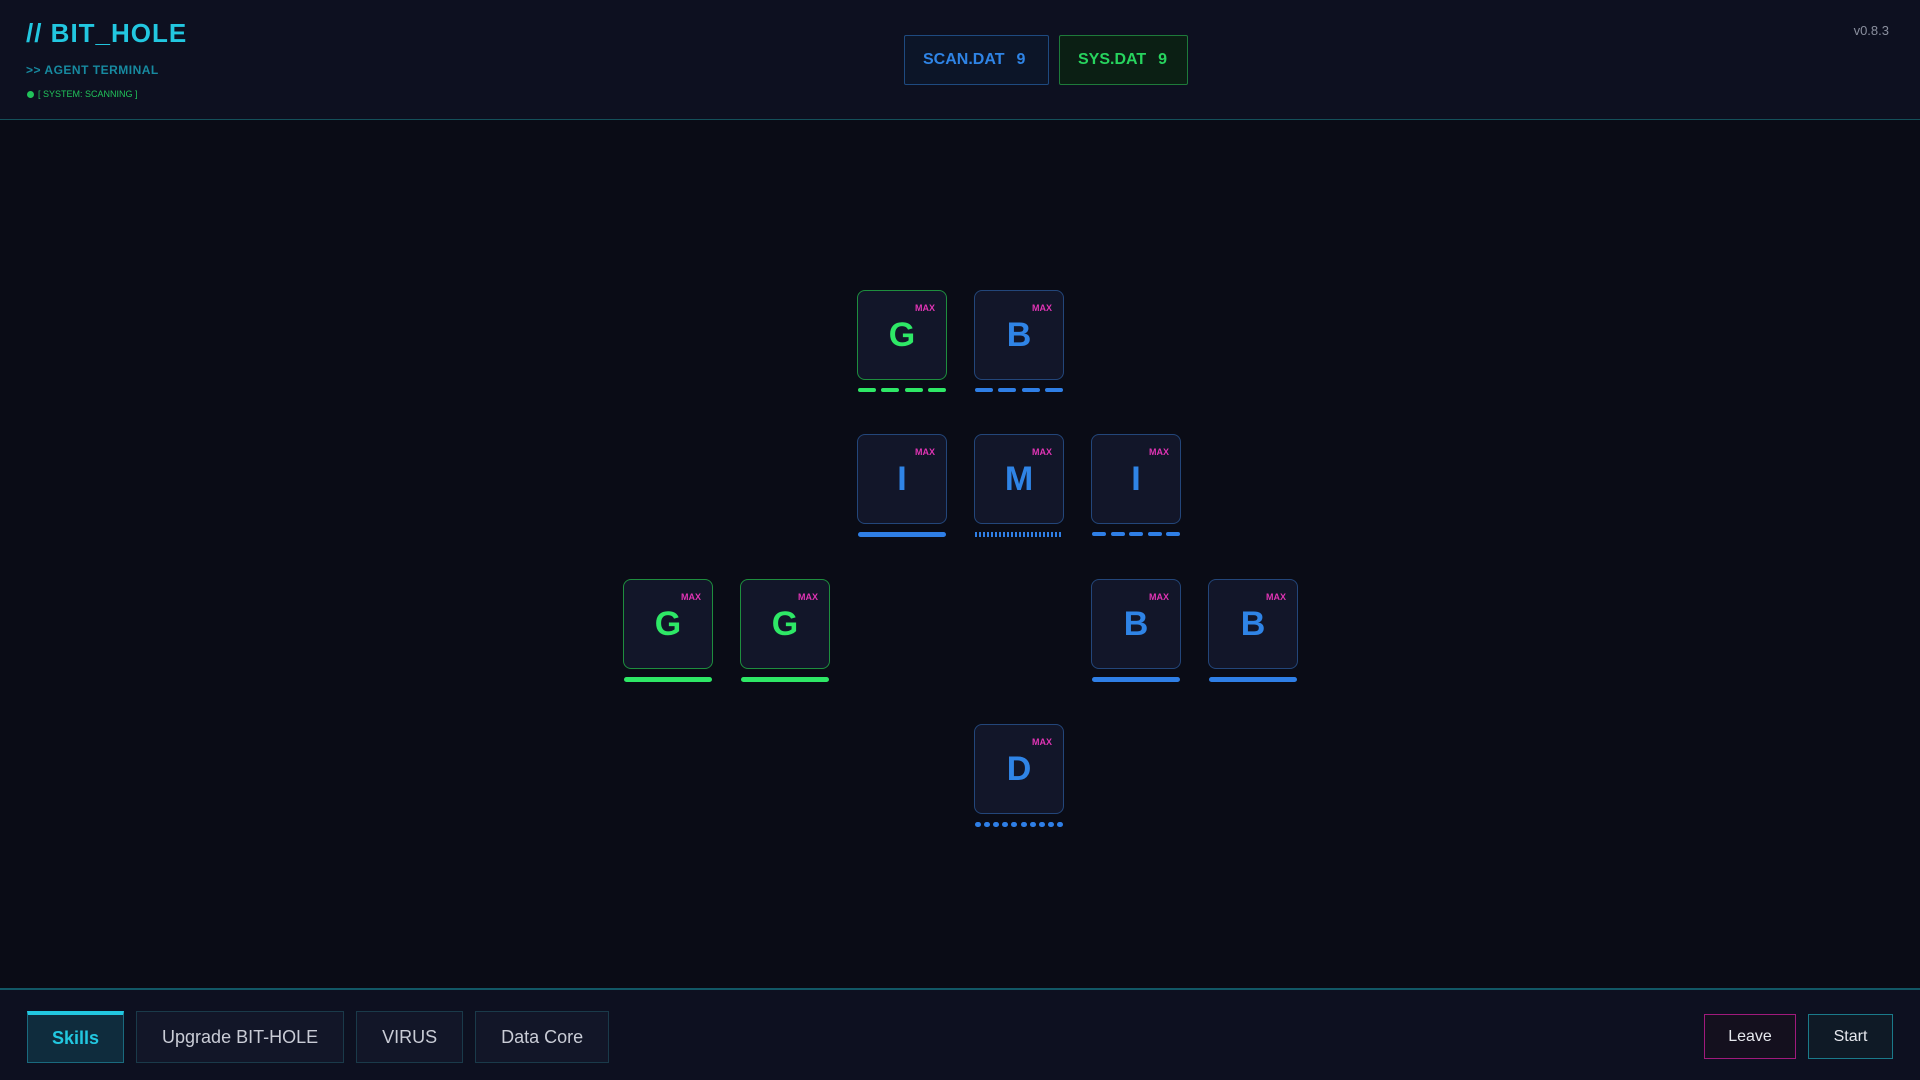  I want to click on tab-bar: Skills Upgrade BIT-HOLE VIRUS Data Core, so click(318, 1037).